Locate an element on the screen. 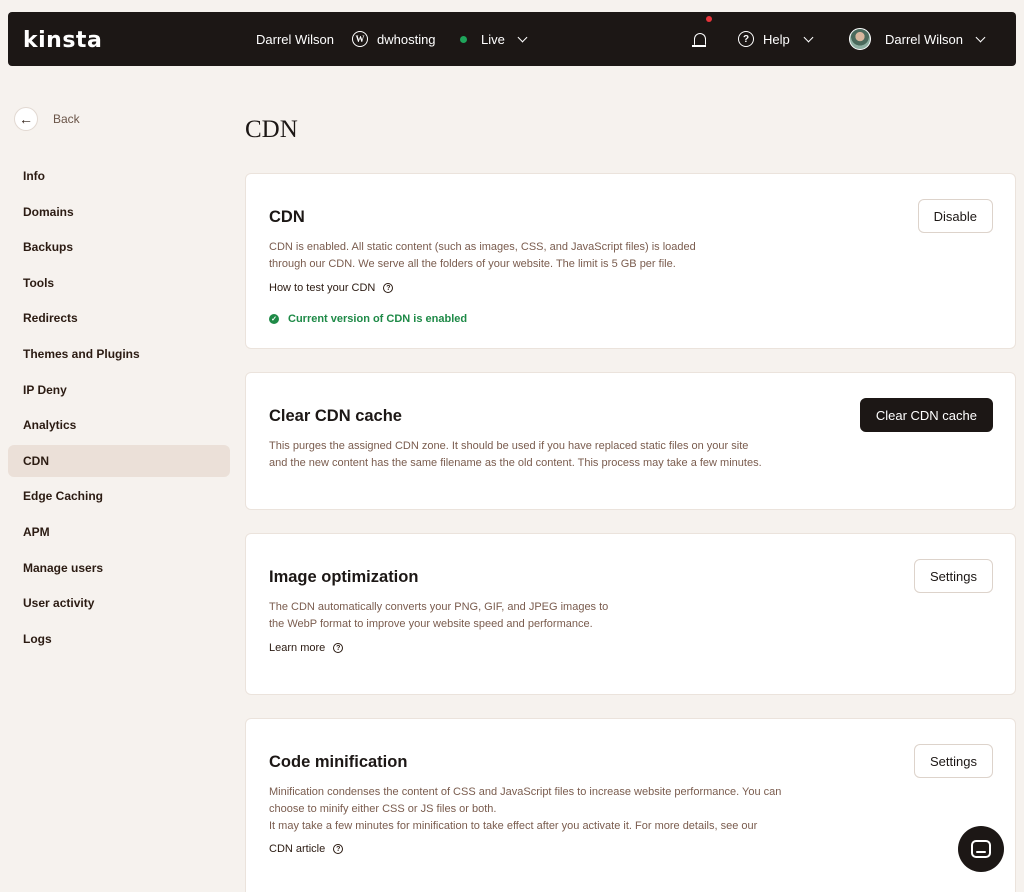 Image resolution: width=1024 pixels, height=892 pixels. how-to-test-cdn-link: How to test your CDN ? is located at coordinates (331, 288).